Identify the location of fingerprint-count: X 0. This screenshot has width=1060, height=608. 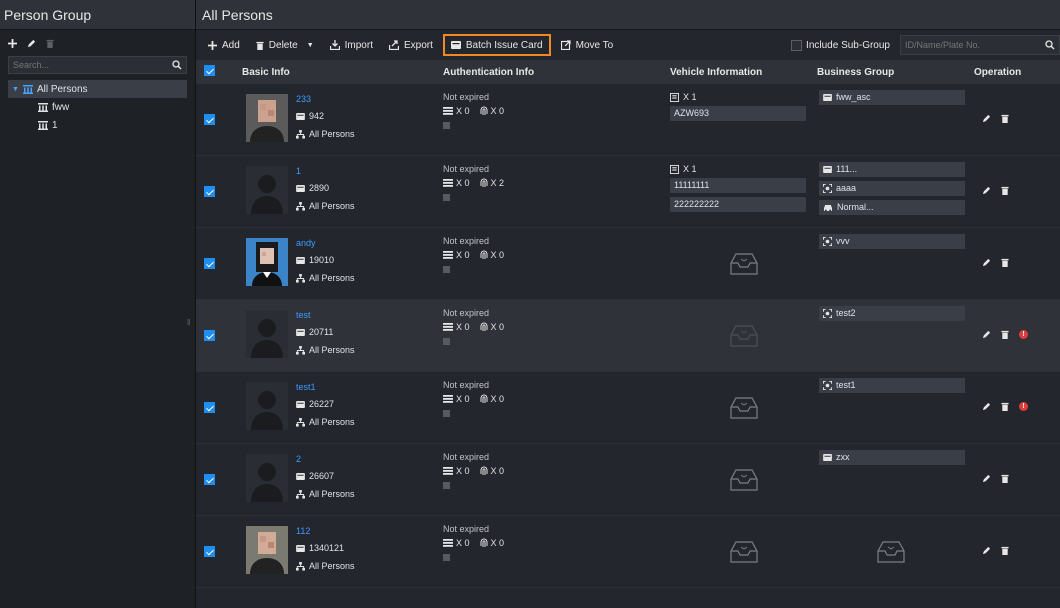
(492, 543).